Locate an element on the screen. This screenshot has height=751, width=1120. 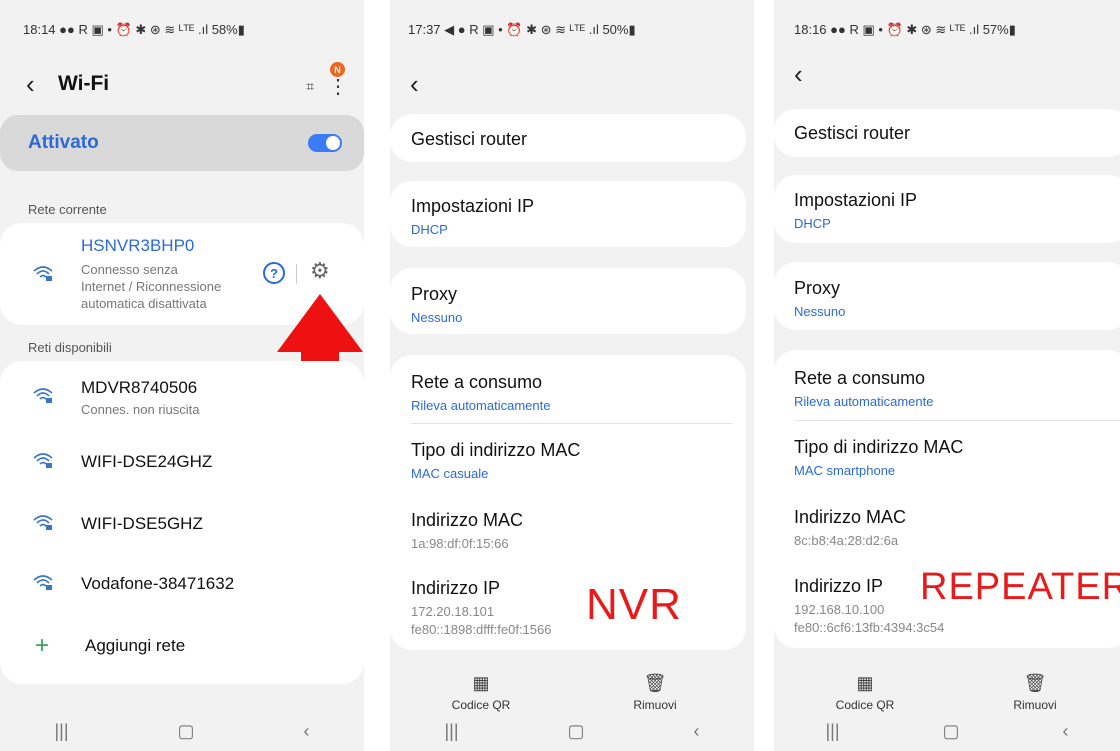
more-options-icon: ⋮ N is located at coordinates (338, 80).